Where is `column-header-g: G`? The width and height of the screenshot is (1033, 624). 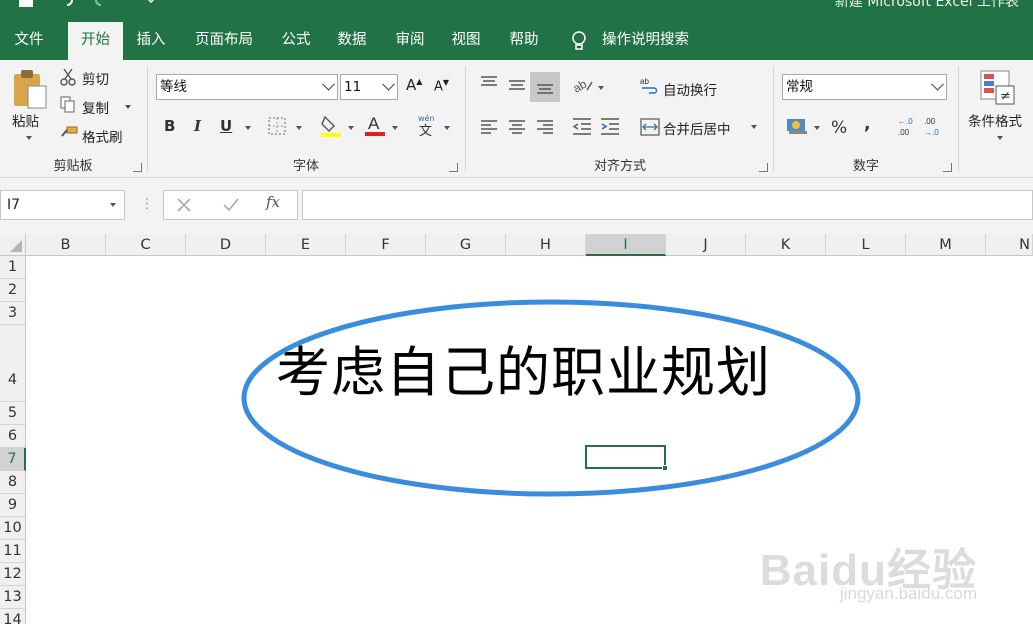
column-header-g: G is located at coordinates (466, 245).